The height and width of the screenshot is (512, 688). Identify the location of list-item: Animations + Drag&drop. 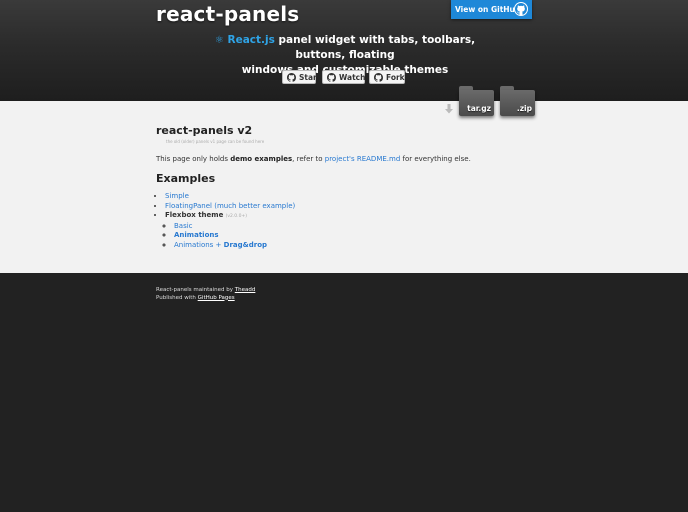
(234, 246).